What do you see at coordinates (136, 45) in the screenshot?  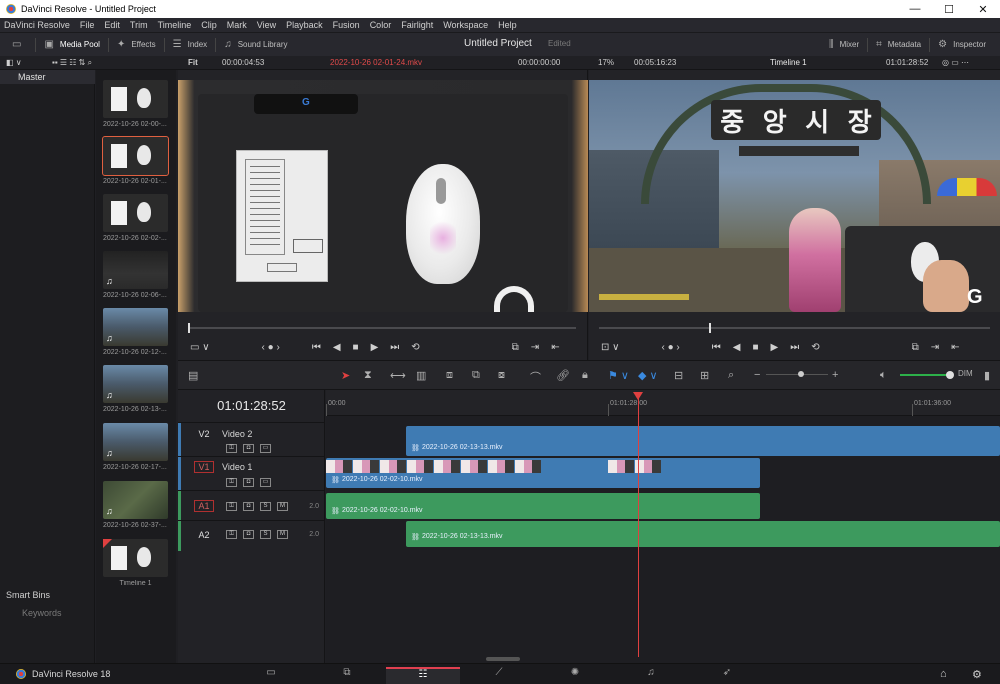 I see `effects-button: ✦ Effects` at bounding box center [136, 45].